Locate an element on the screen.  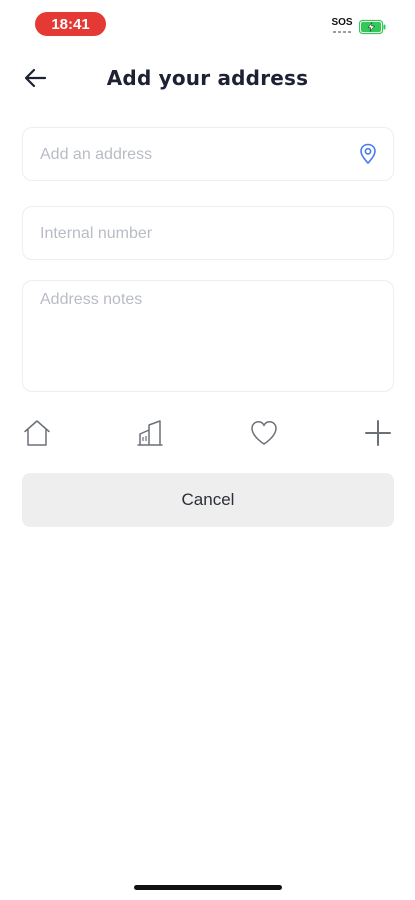
page-title: Add your address is located at coordinates (207, 78).